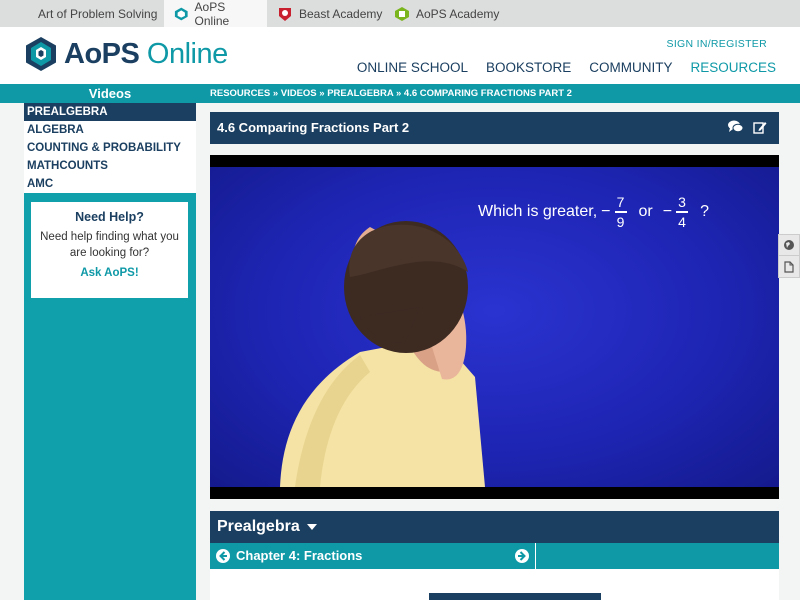  I want to click on sidebar-item-prealgebra: PREALGEBRA, so click(110, 112).